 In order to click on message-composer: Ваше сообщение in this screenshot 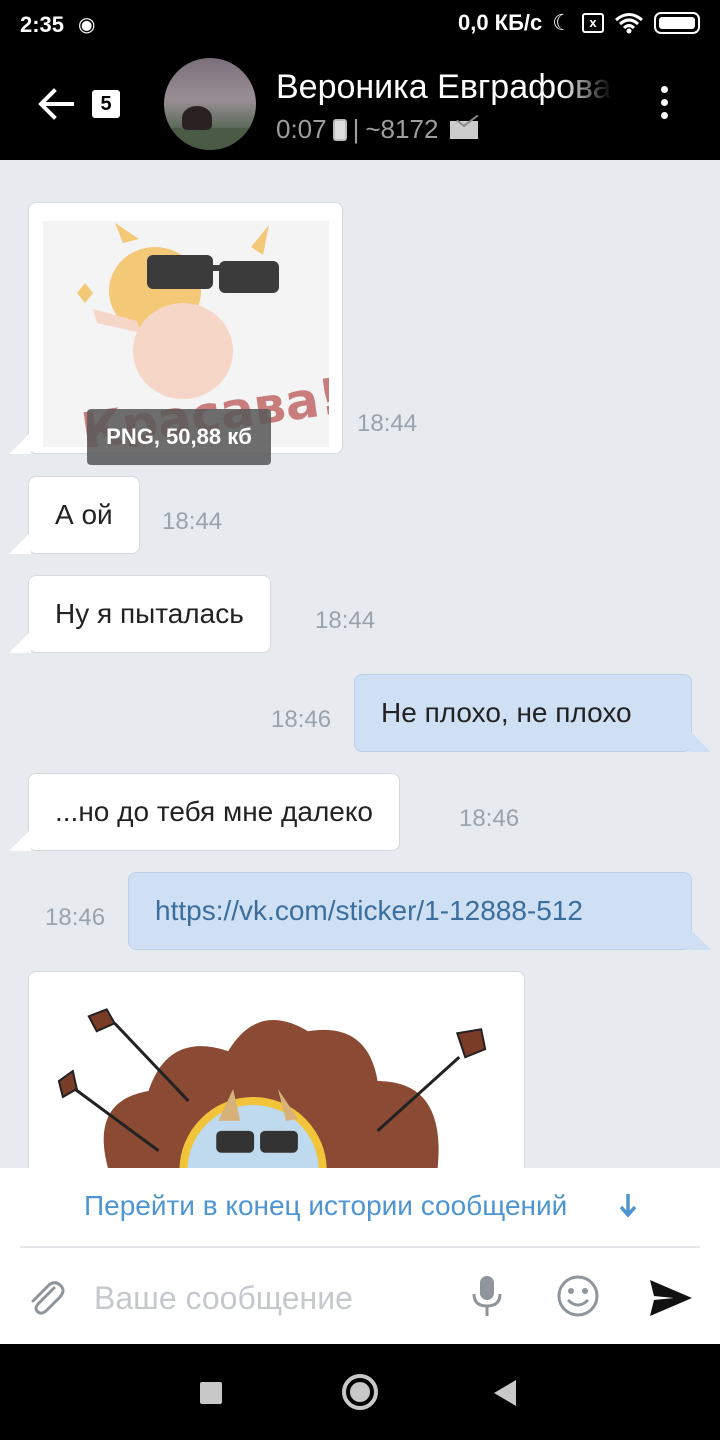, I will do `click(360, 1296)`.